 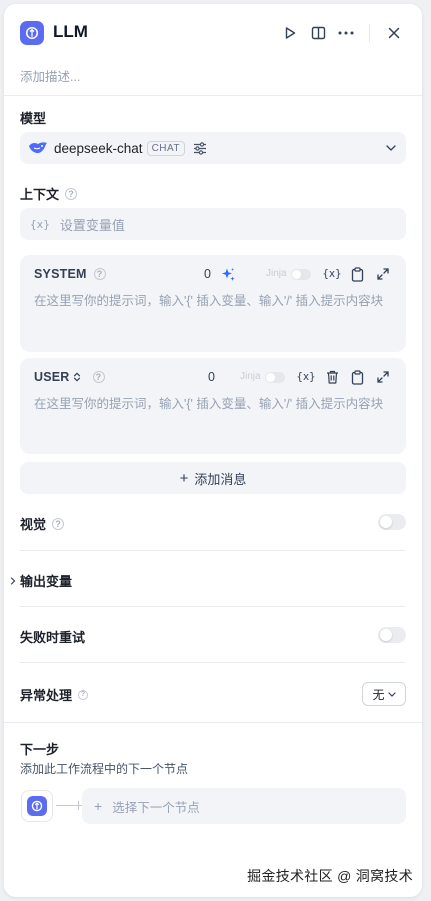 I want to click on run-icon, so click(x=290, y=33).